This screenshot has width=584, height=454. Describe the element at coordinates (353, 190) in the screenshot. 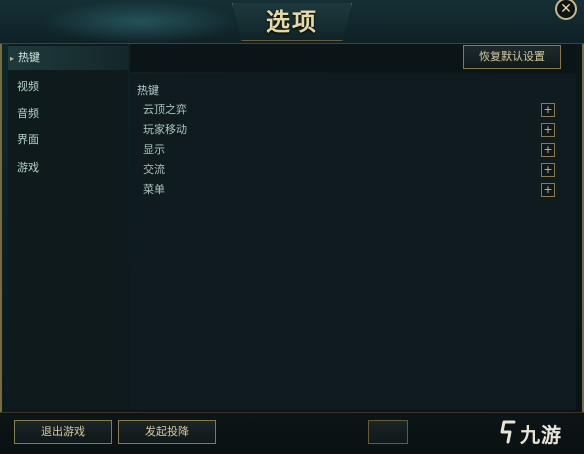

I see `hotkey-group-menu: 菜单 +` at that location.